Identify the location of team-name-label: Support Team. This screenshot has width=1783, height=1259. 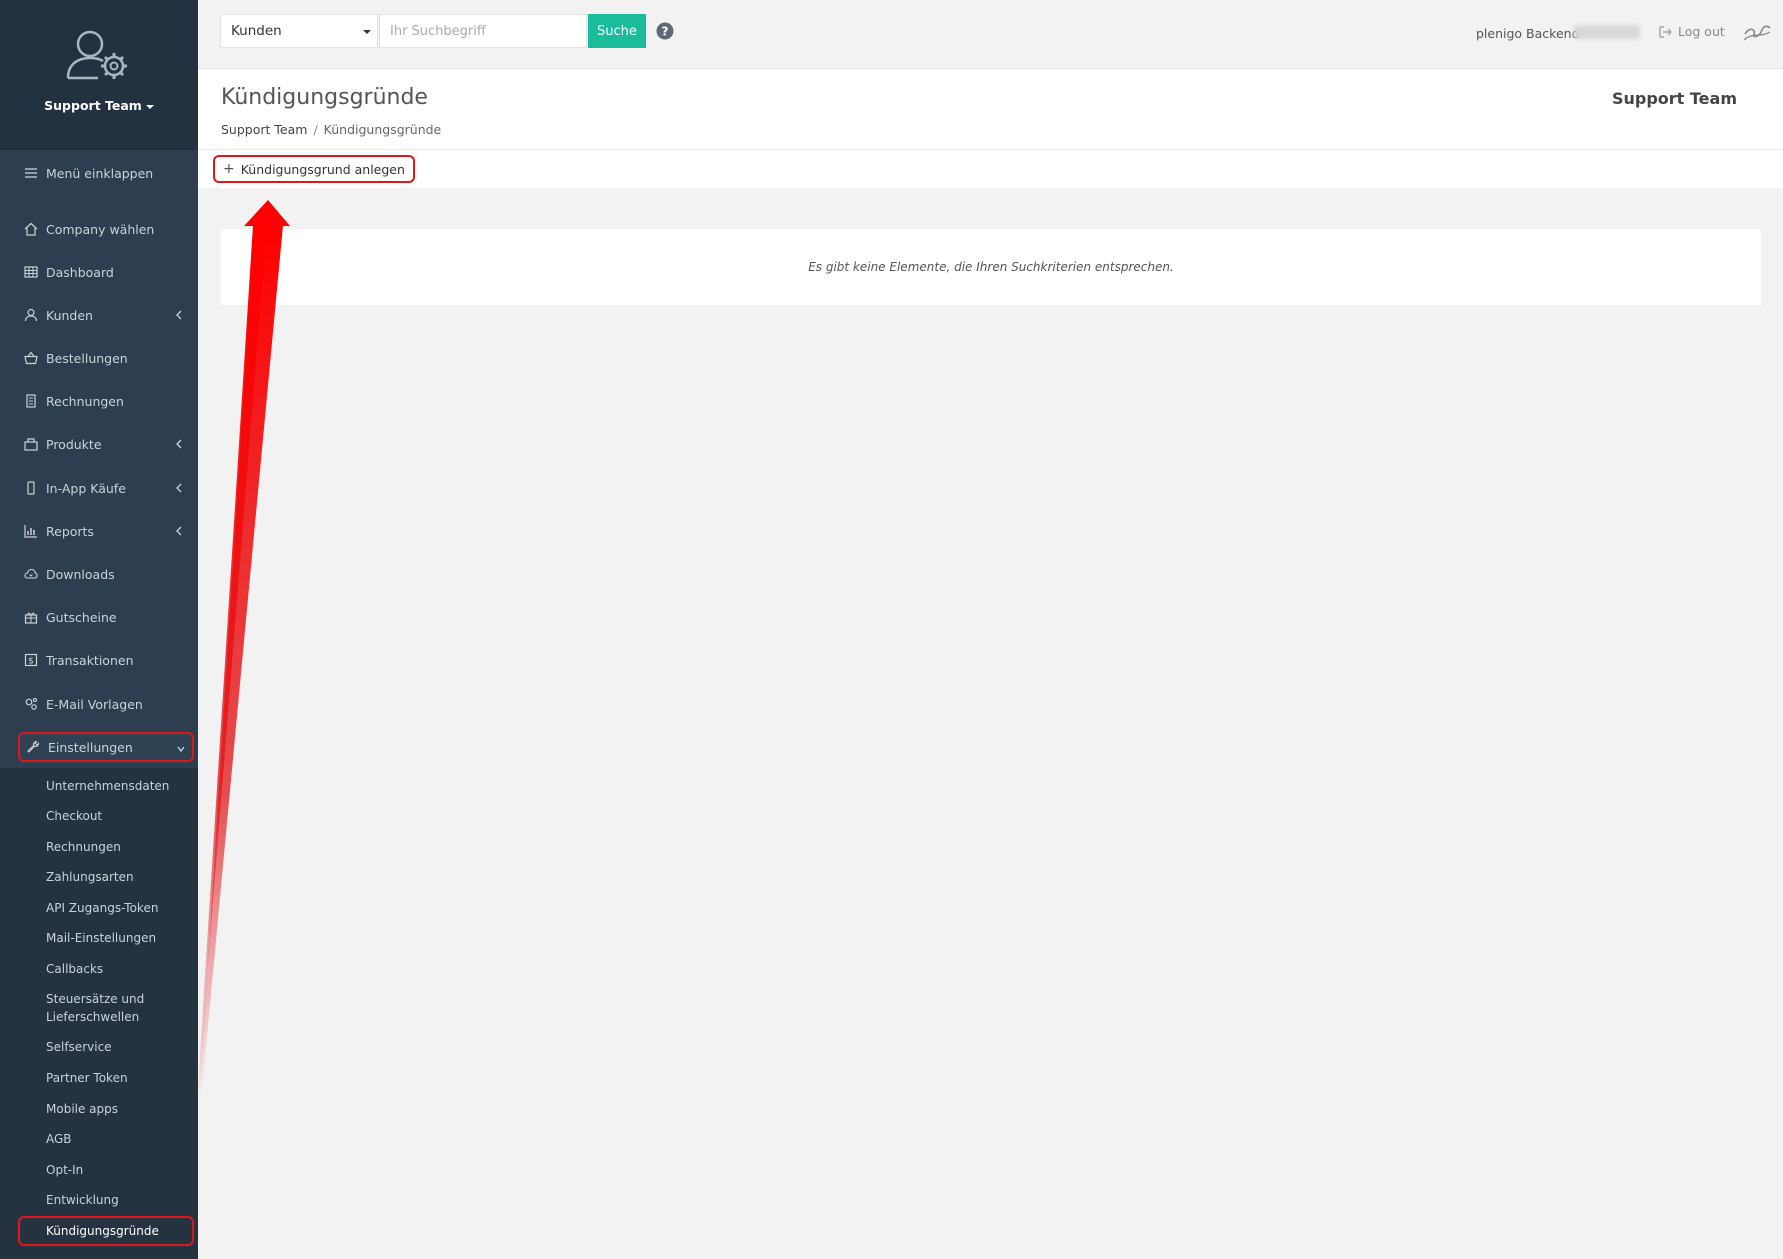
(93, 105).